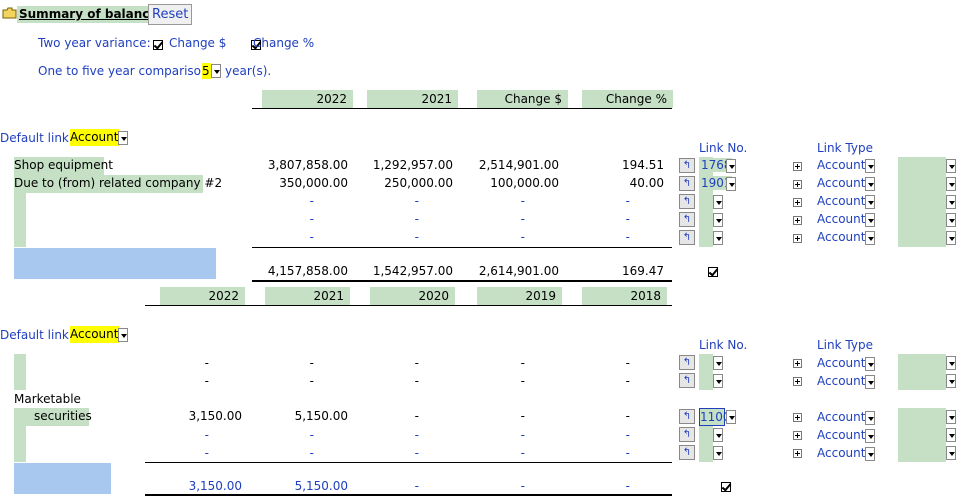  I want to click on s2-default-link-arrow, so click(123, 335).